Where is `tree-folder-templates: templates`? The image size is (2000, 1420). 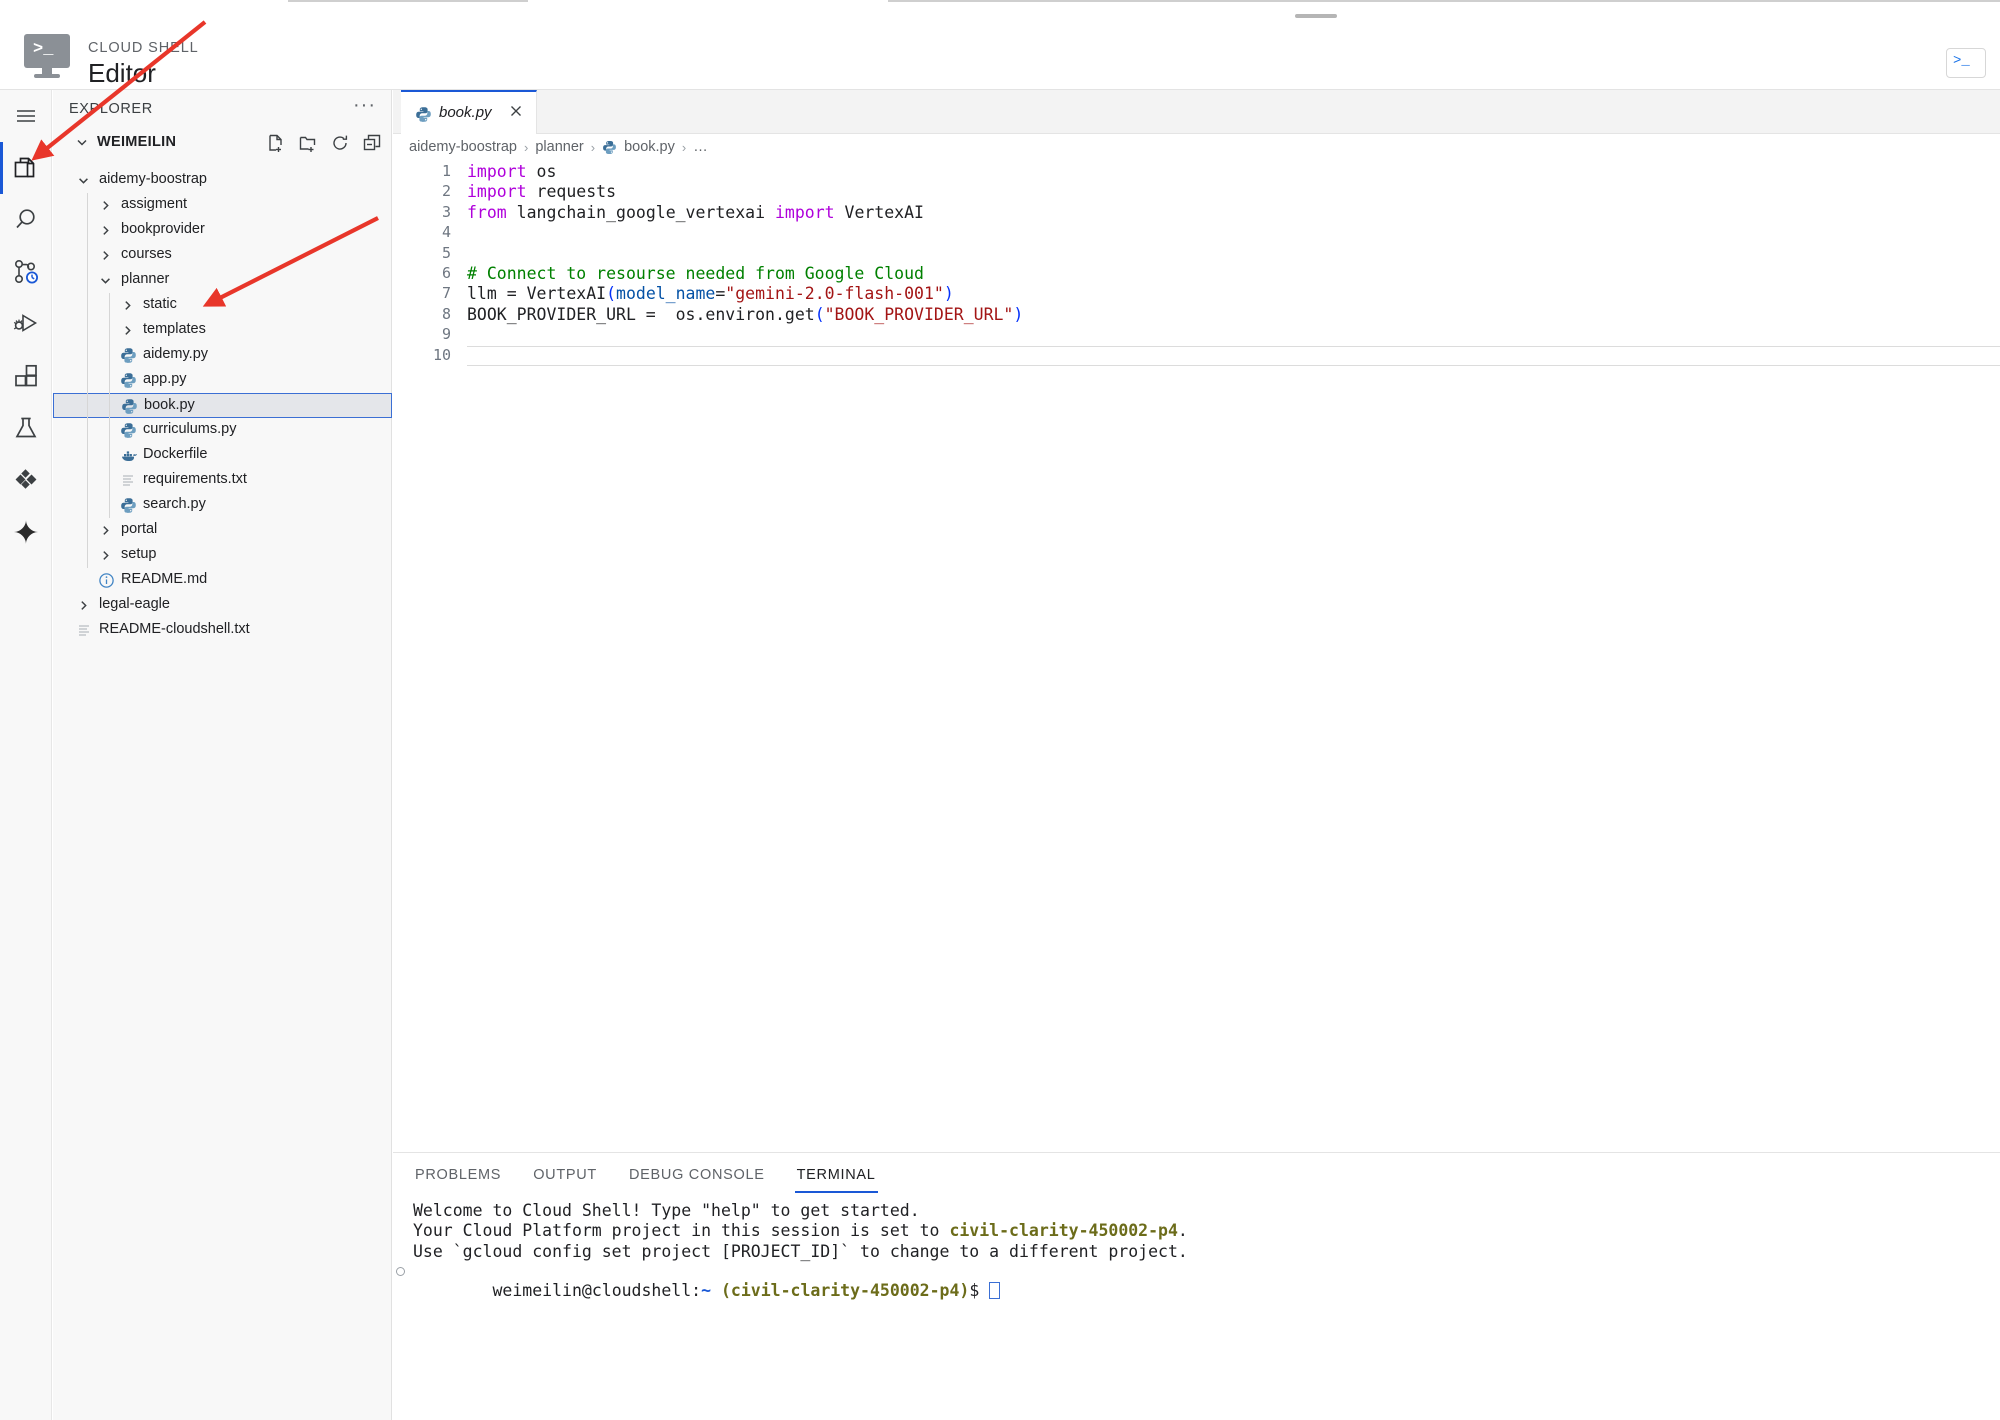 tree-folder-templates: templates is located at coordinates (222, 330).